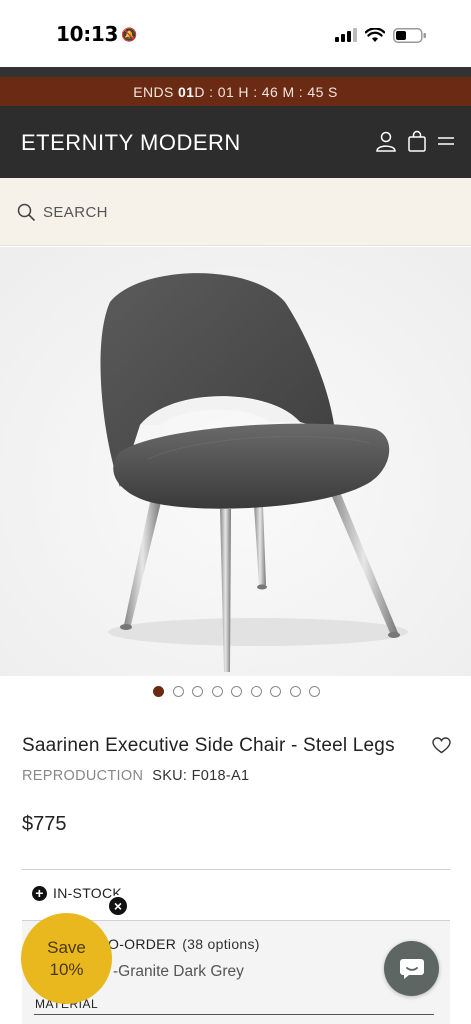  I want to click on header-icons, so click(415, 141).